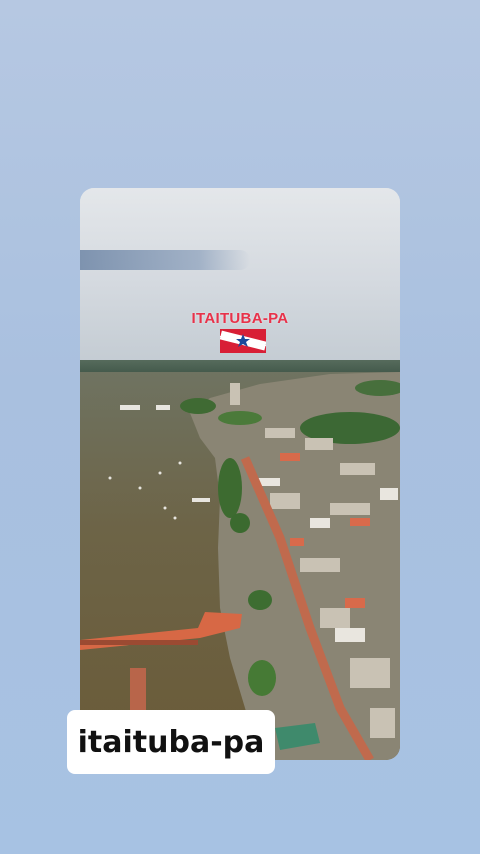 This screenshot has width=480, height=854. Describe the element at coordinates (240, 318) in the screenshot. I see `location-title: ITAITUBA-PA` at that location.